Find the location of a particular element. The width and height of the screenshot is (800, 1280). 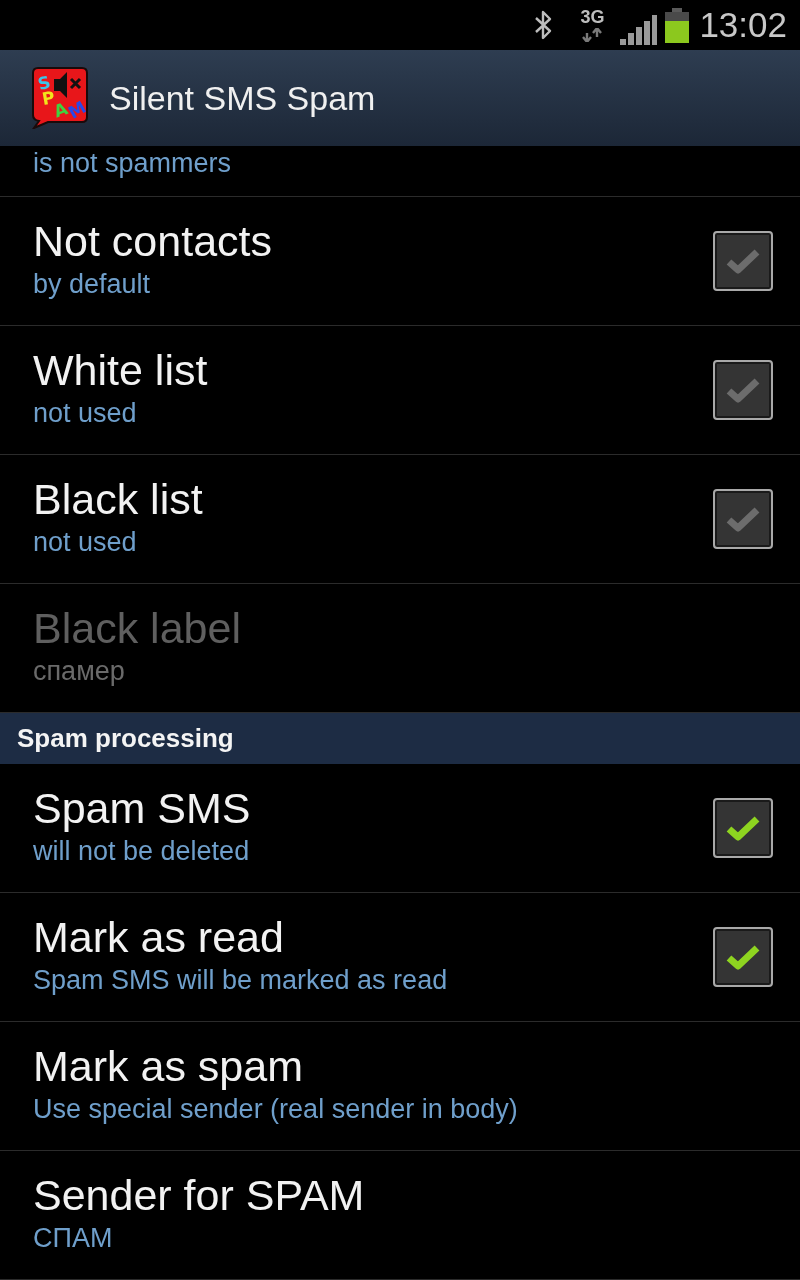

preference-summary: Use special sender (real sender in body) is located at coordinates (275, 1109).